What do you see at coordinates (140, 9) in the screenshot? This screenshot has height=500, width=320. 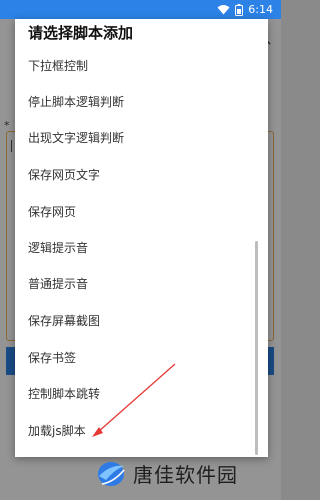 I see `status-bar: 6:14` at bounding box center [140, 9].